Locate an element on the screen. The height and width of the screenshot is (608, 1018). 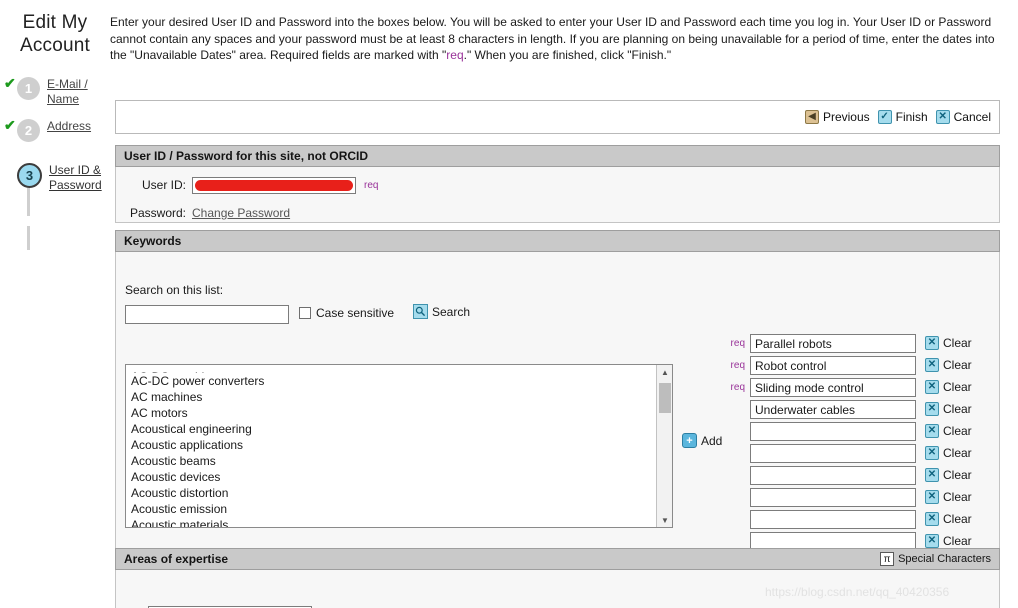
step-number: 1 is located at coordinates (28, 88).